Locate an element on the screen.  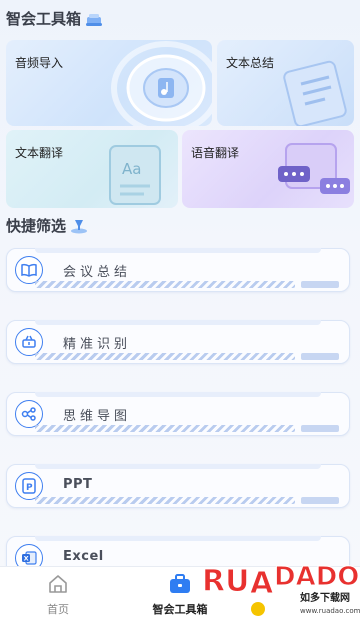
filter-ppt: P PPT is located at coordinates (178, 485).